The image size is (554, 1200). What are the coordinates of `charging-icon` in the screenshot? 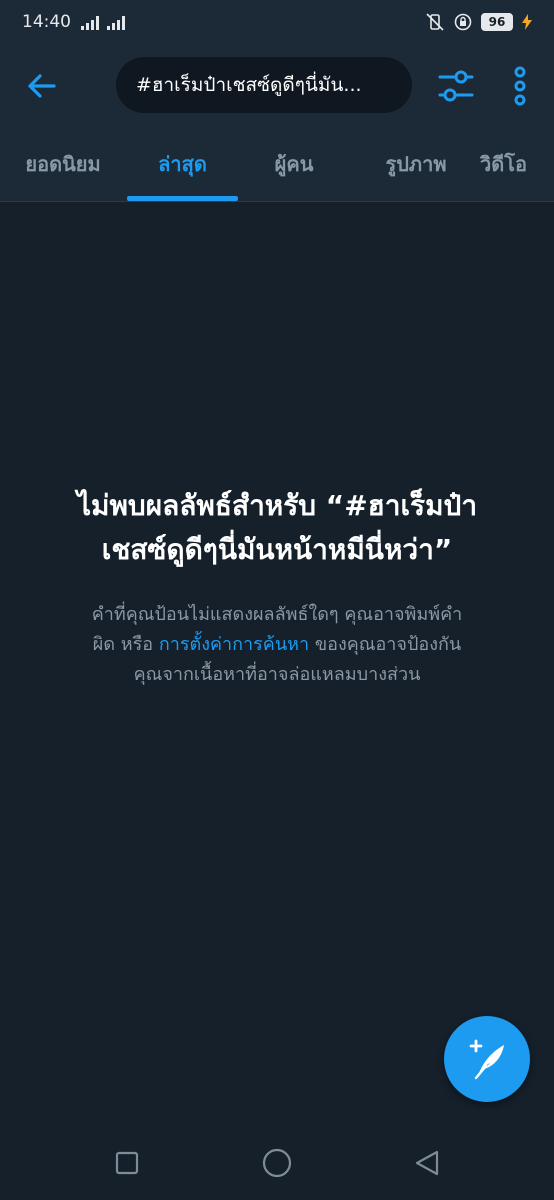 It's located at (527, 22).